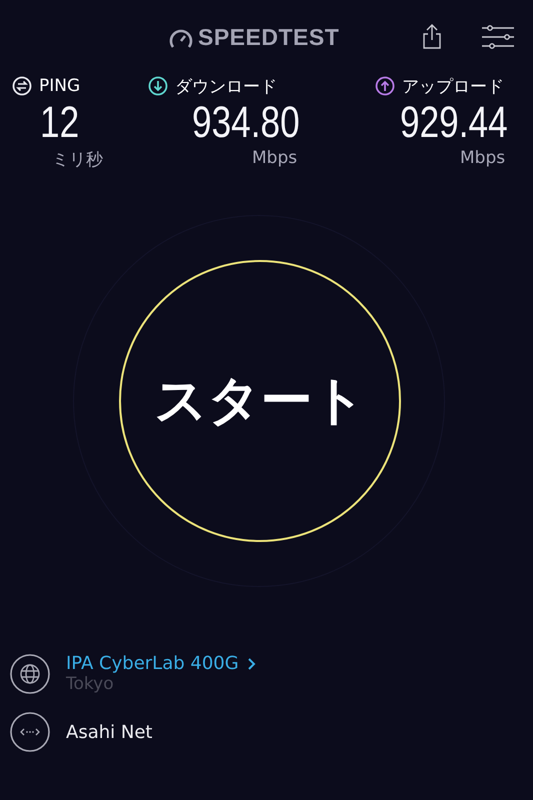  What do you see at coordinates (90, 684) in the screenshot?
I see `server-location: Tokyo` at bounding box center [90, 684].